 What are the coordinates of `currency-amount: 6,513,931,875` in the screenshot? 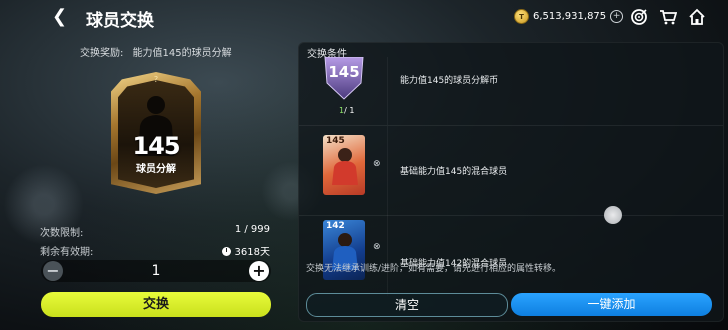 It's located at (570, 16).